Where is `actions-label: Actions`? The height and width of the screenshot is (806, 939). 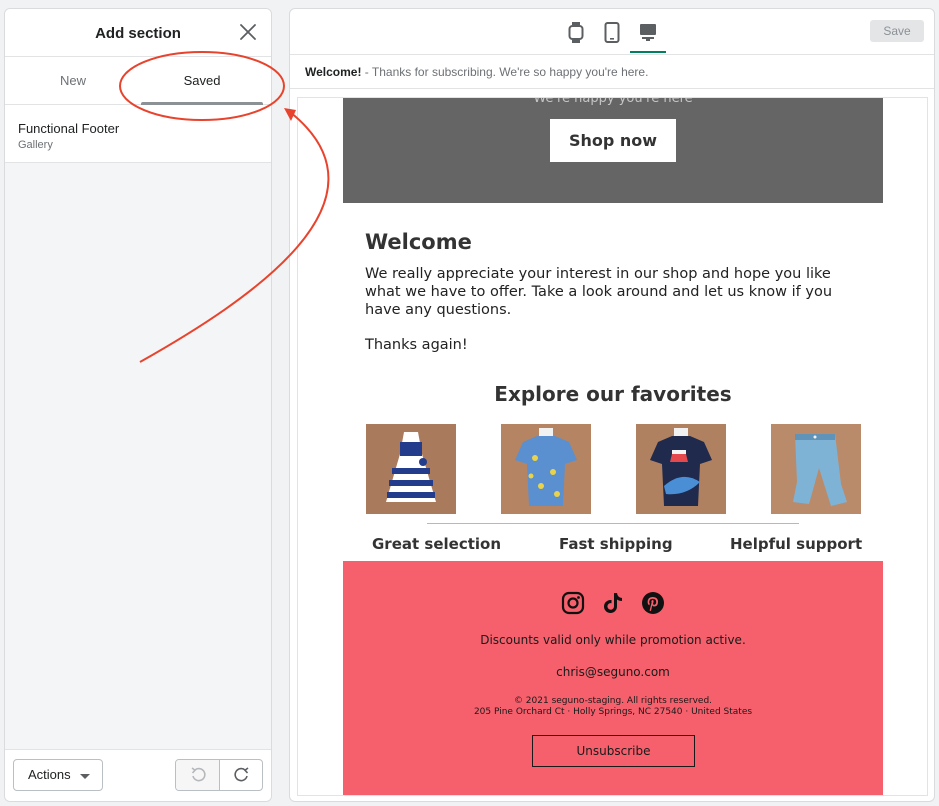 actions-label: Actions is located at coordinates (49, 774).